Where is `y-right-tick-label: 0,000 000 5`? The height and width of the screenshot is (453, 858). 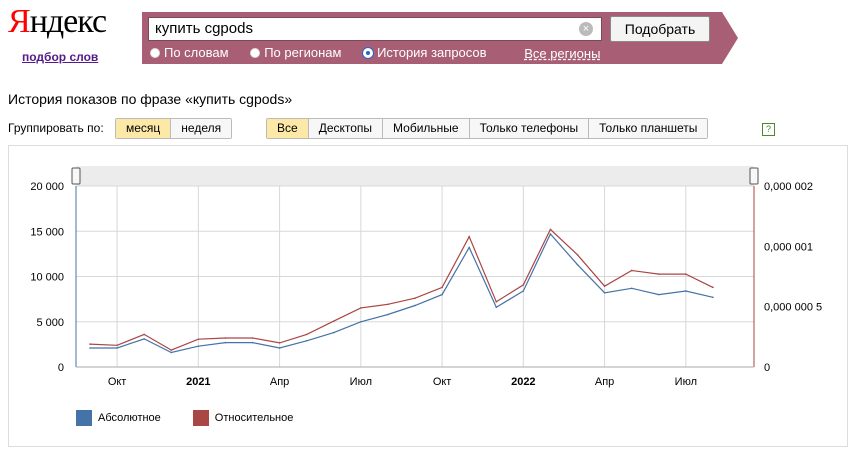
y-right-tick-label: 0,000 000 5 is located at coordinates (793, 308).